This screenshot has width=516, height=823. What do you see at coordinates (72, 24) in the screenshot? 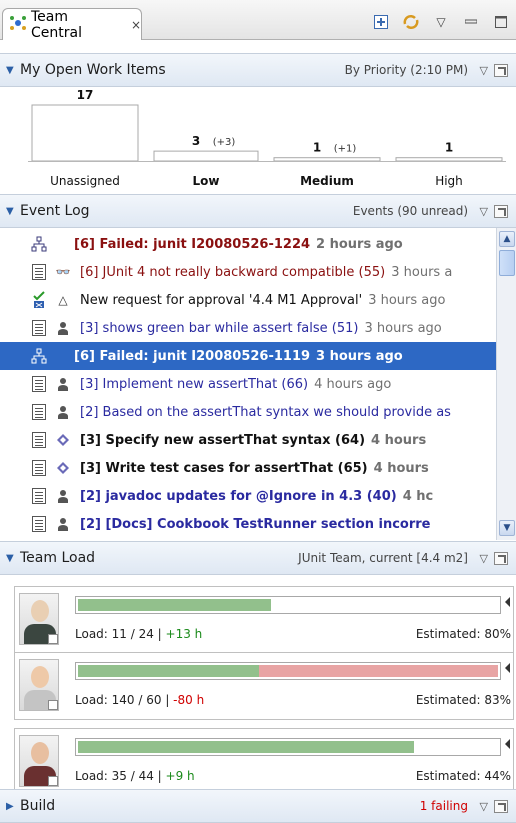
I see `team-central-tab: Team Central ×` at bounding box center [72, 24].